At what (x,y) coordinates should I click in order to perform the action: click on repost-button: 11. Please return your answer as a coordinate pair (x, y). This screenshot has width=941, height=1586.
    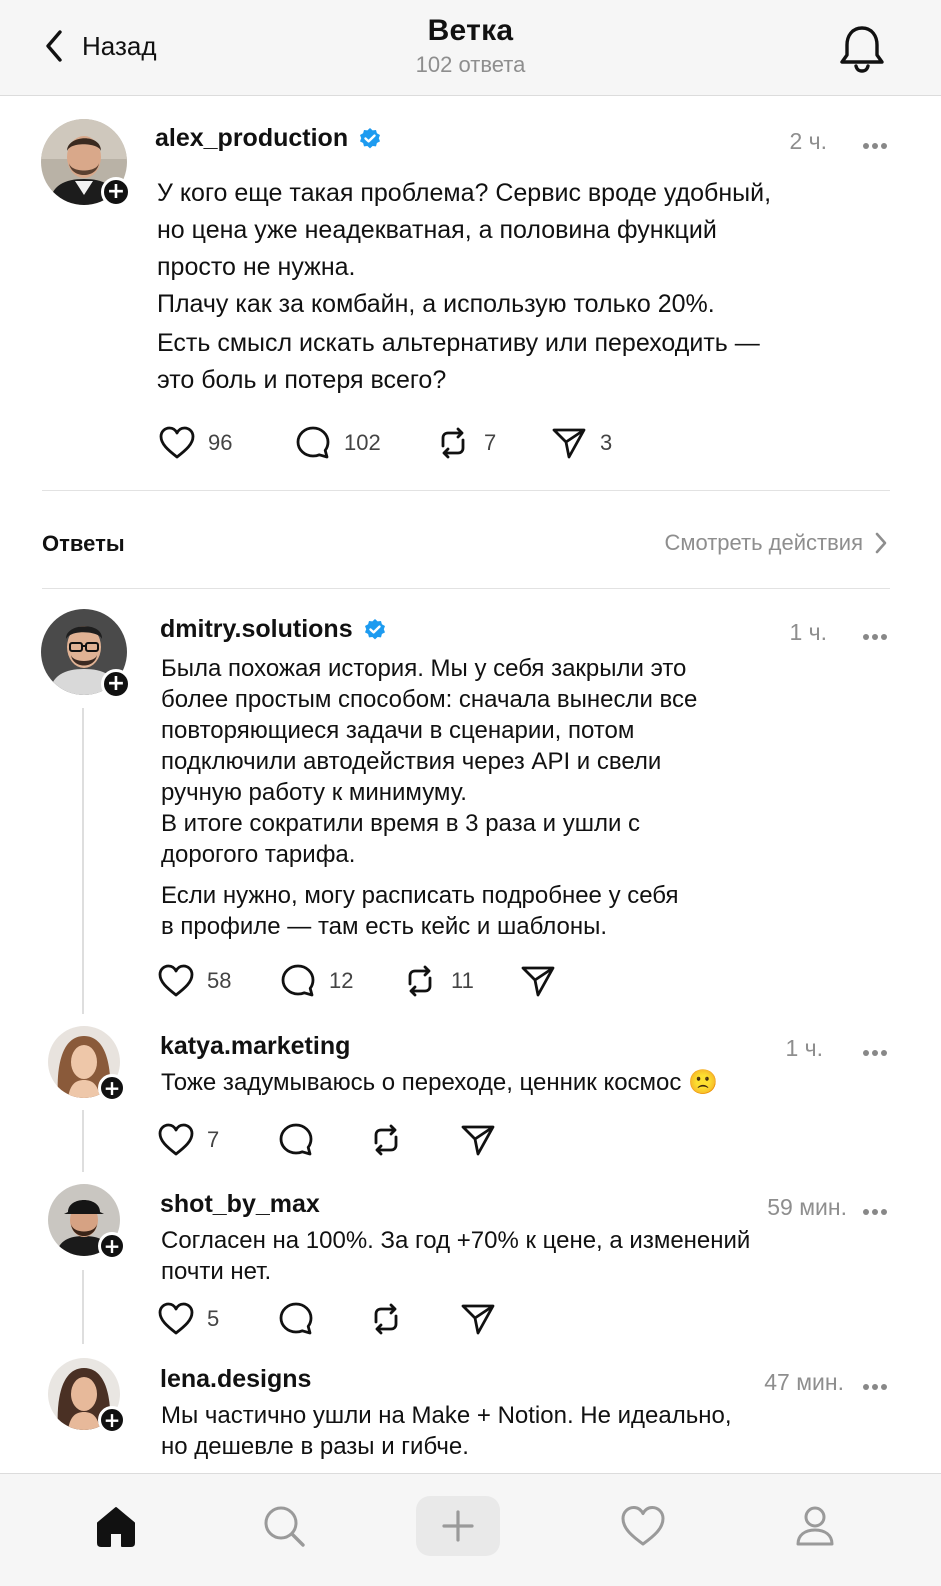
    Looking at the image, I should click on (460, 981).